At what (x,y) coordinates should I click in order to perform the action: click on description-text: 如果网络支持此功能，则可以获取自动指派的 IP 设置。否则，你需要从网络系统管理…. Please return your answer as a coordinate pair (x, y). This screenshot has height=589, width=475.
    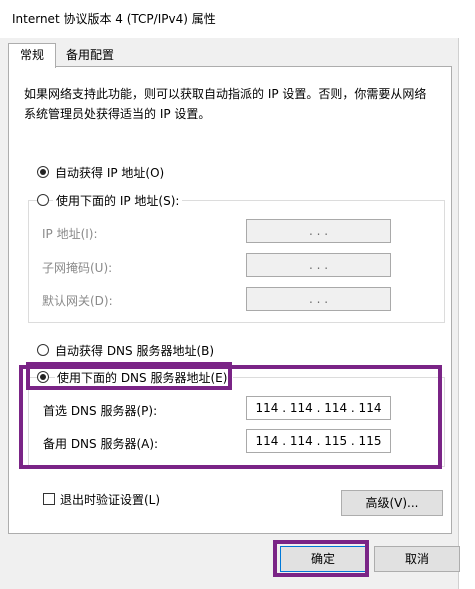
    Looking at the image, I should click on (225, 104).